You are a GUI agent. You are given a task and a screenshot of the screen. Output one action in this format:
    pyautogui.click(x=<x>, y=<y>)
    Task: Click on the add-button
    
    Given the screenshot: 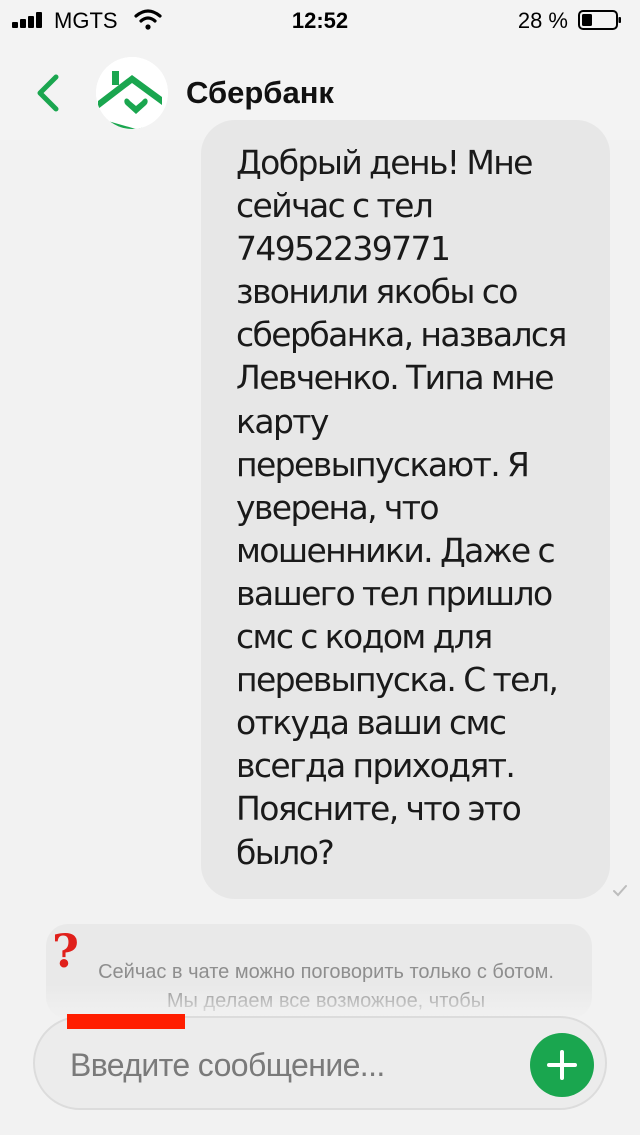 What is the action you would take?
    pyautogui.click(x=562, y=1065)
    